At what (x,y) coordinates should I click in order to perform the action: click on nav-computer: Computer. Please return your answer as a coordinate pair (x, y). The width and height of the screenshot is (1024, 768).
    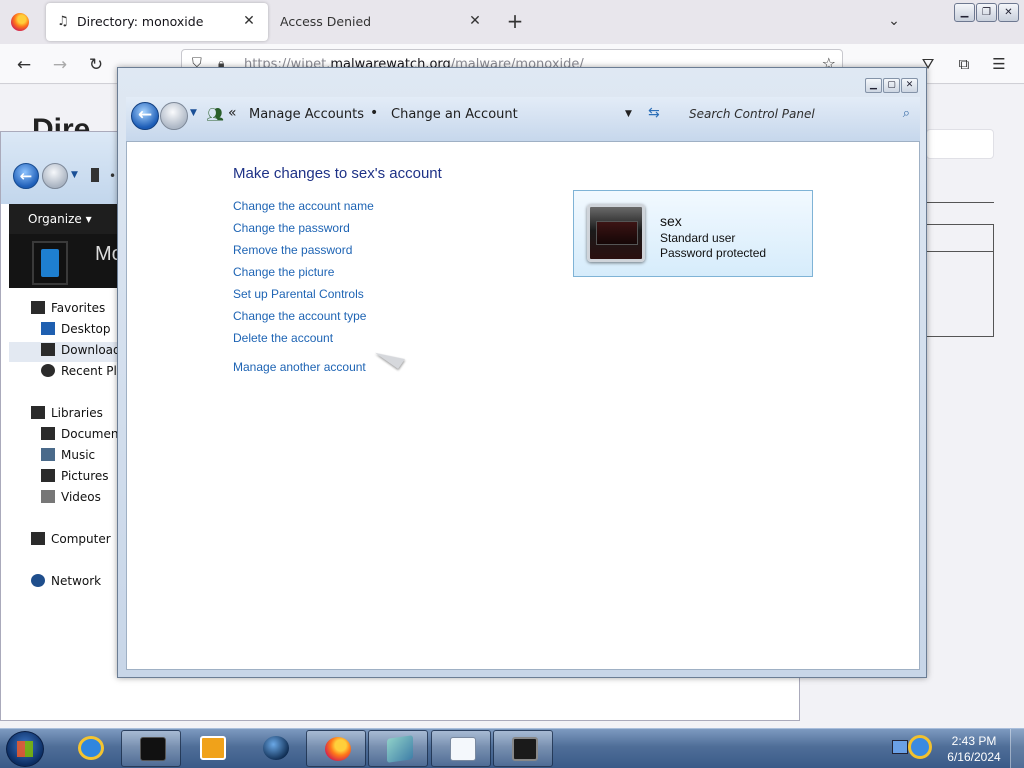
    Looking at the image, I should click on (71, 542).